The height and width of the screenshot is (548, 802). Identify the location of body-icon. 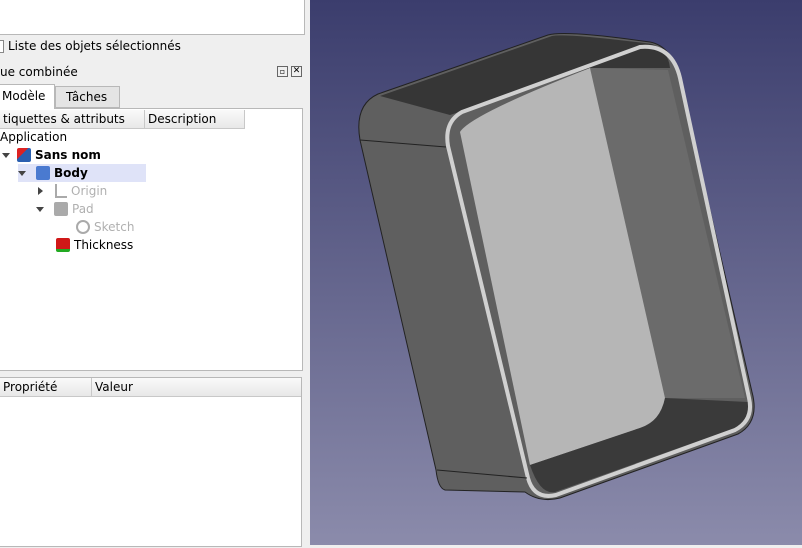
(43, 173).